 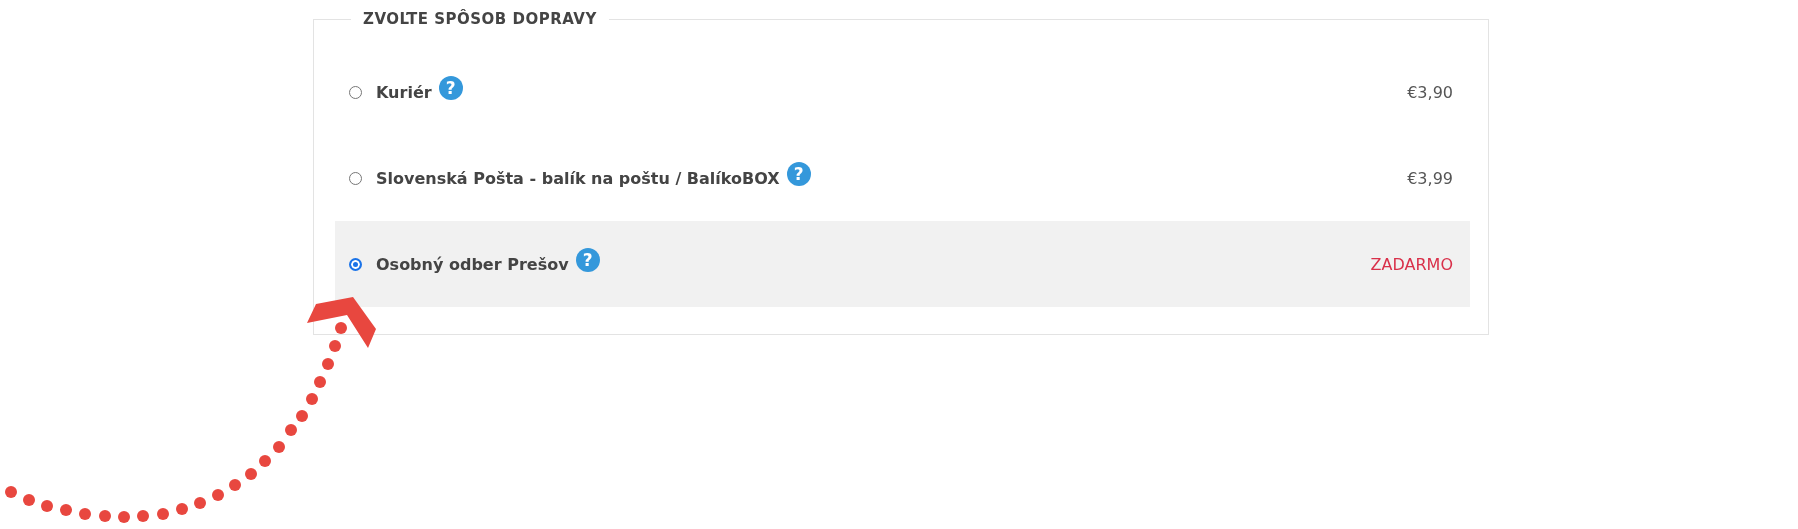 I want to click on shipping-option: Osobný odber Prešov ? ZADARMO, so click(x=902, y=264).